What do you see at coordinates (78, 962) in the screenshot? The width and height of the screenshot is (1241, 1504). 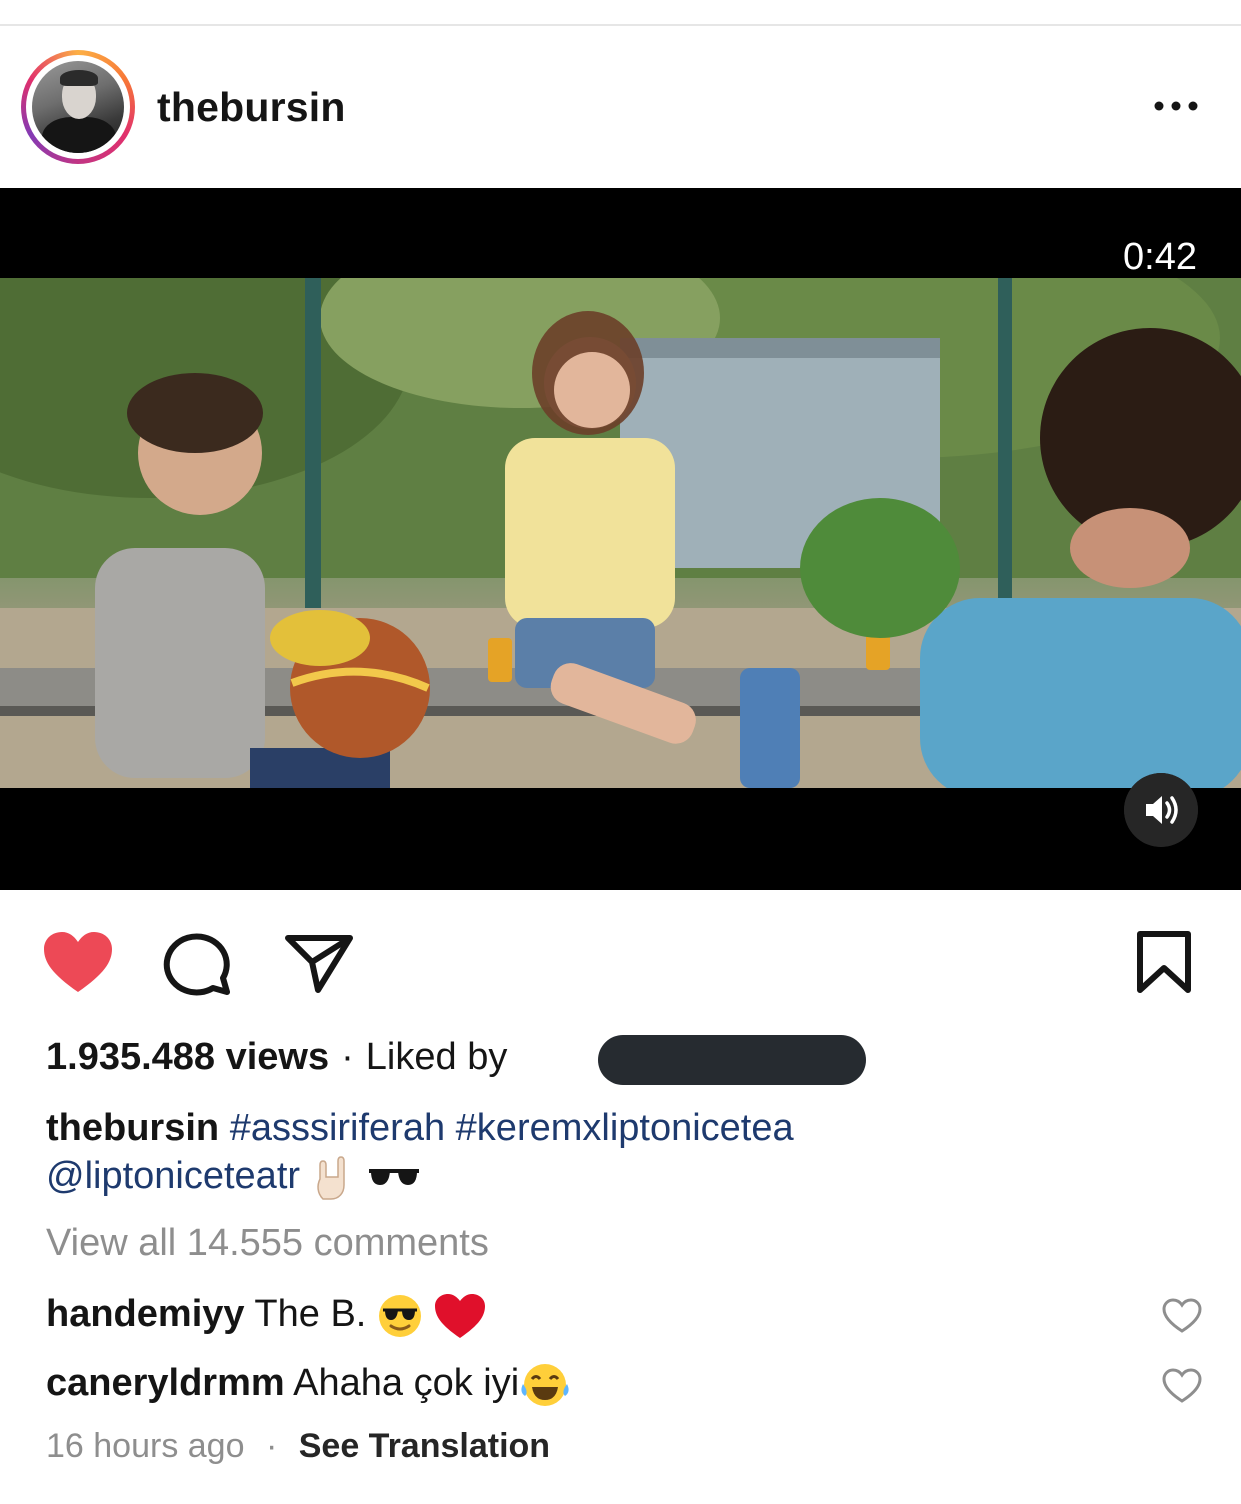 I see `heart-filled-icon` at bounding box center [78, 962].